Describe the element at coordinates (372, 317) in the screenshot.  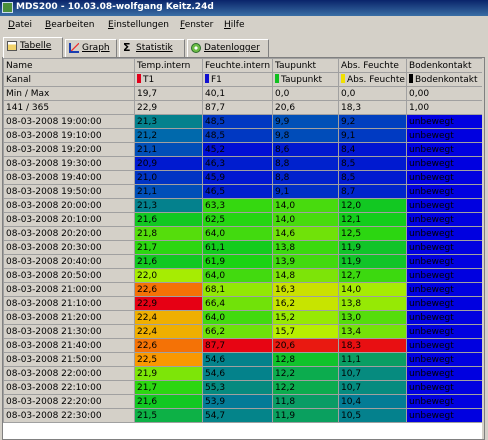
I see `abs-humidity-cell: 13,0` at that location.